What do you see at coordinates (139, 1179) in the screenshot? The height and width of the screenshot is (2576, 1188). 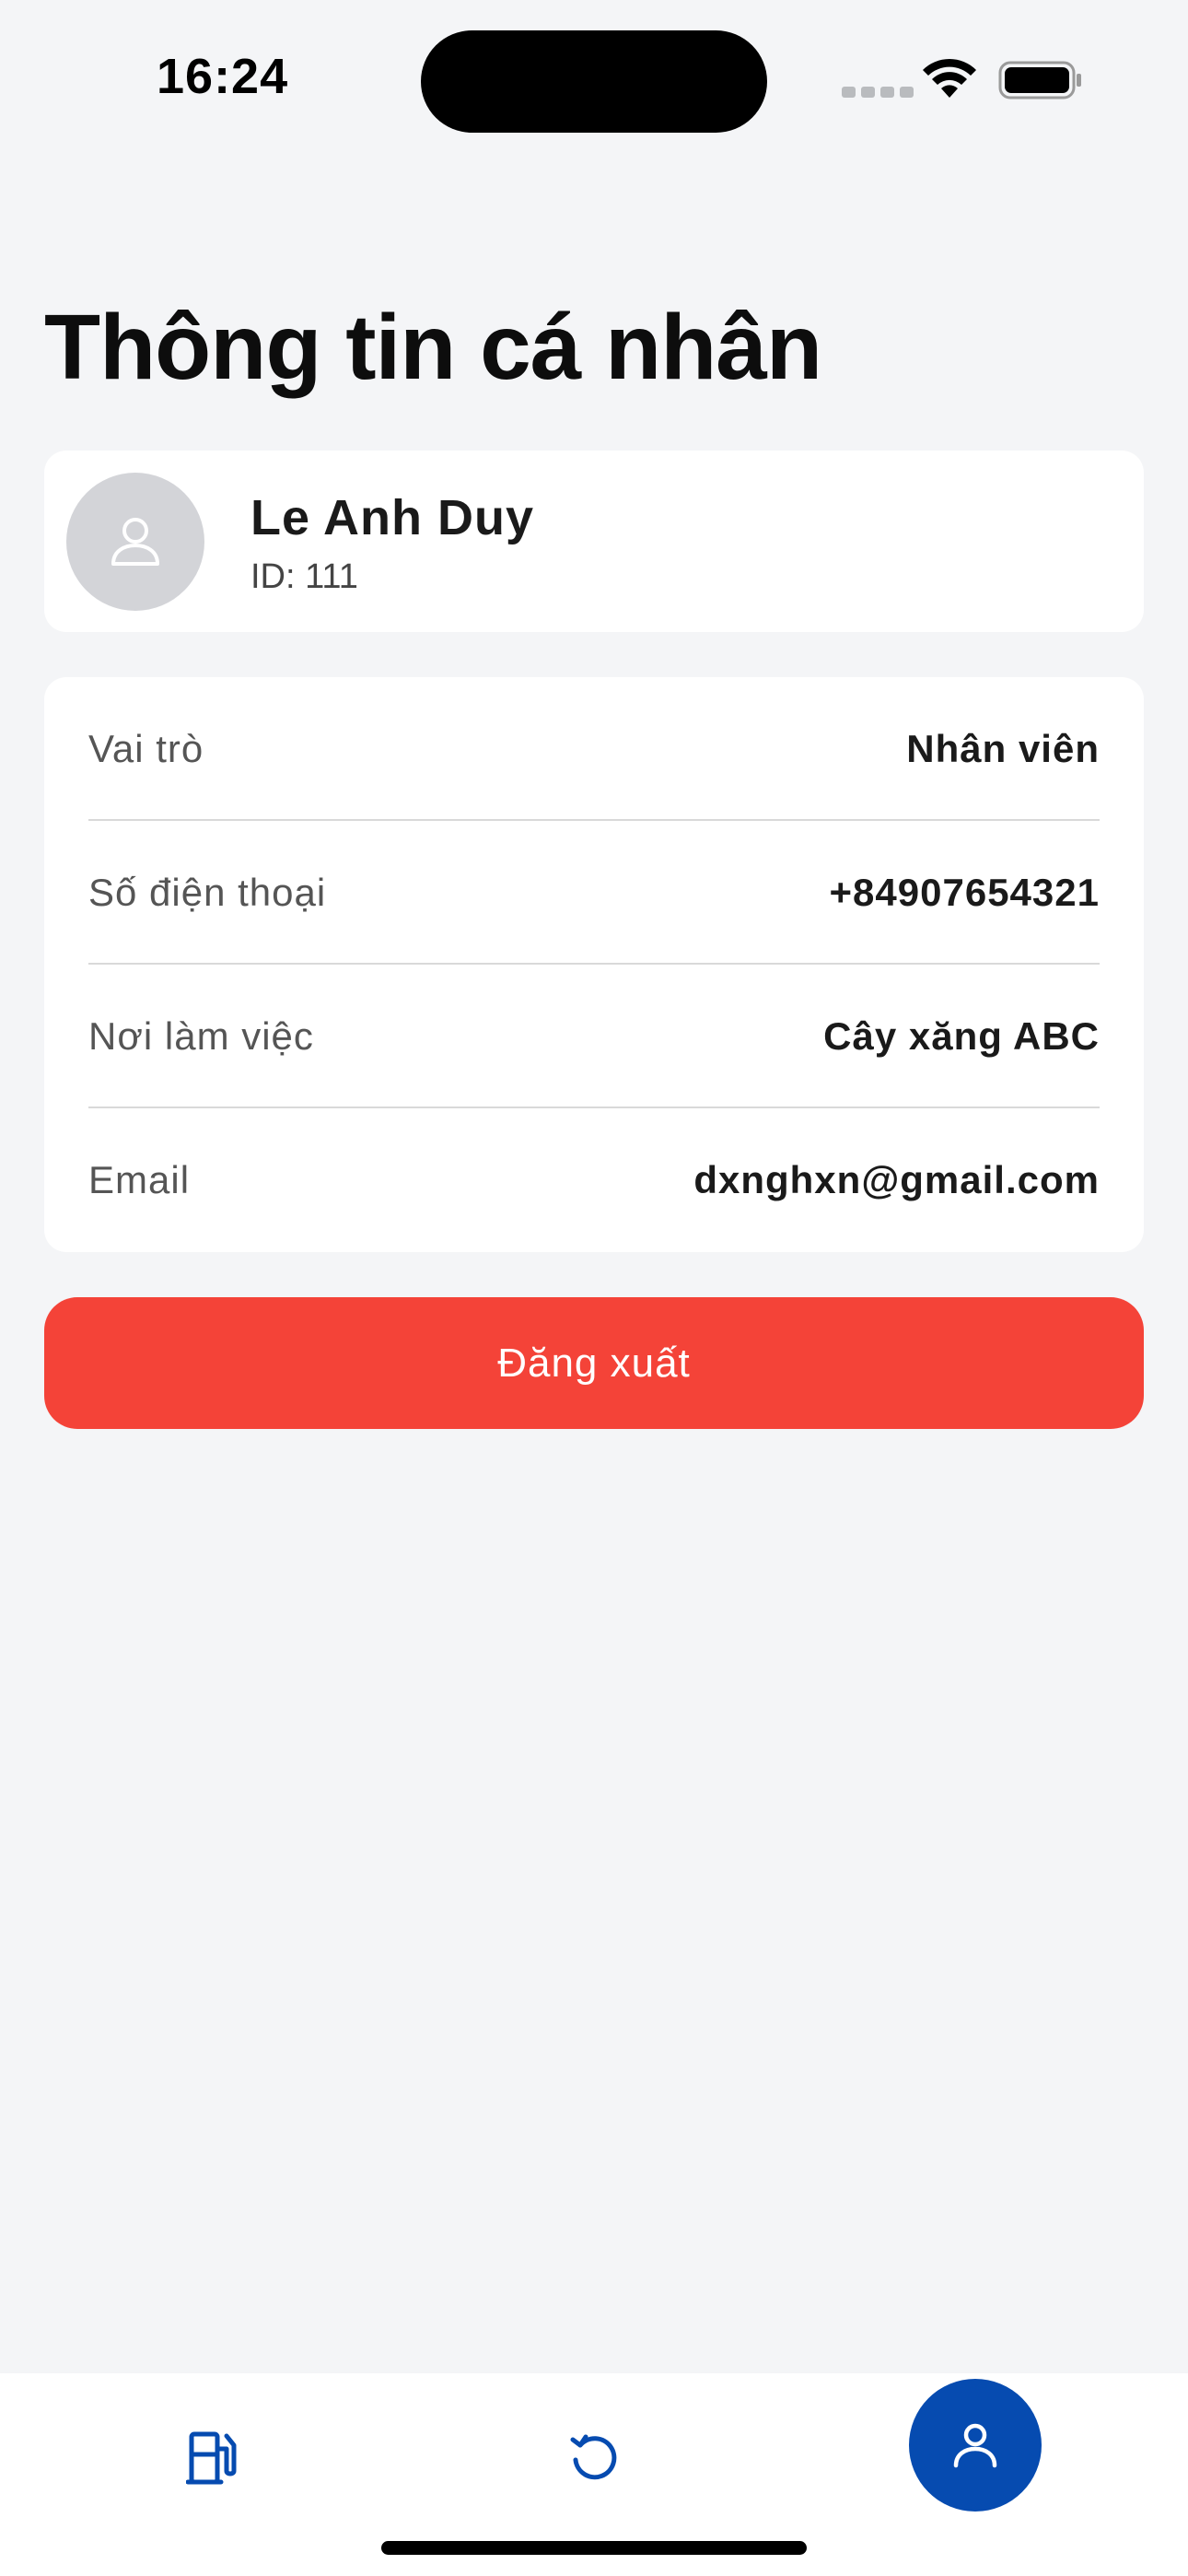 I see `info-label: Email` at bounding box center [139, 1179].